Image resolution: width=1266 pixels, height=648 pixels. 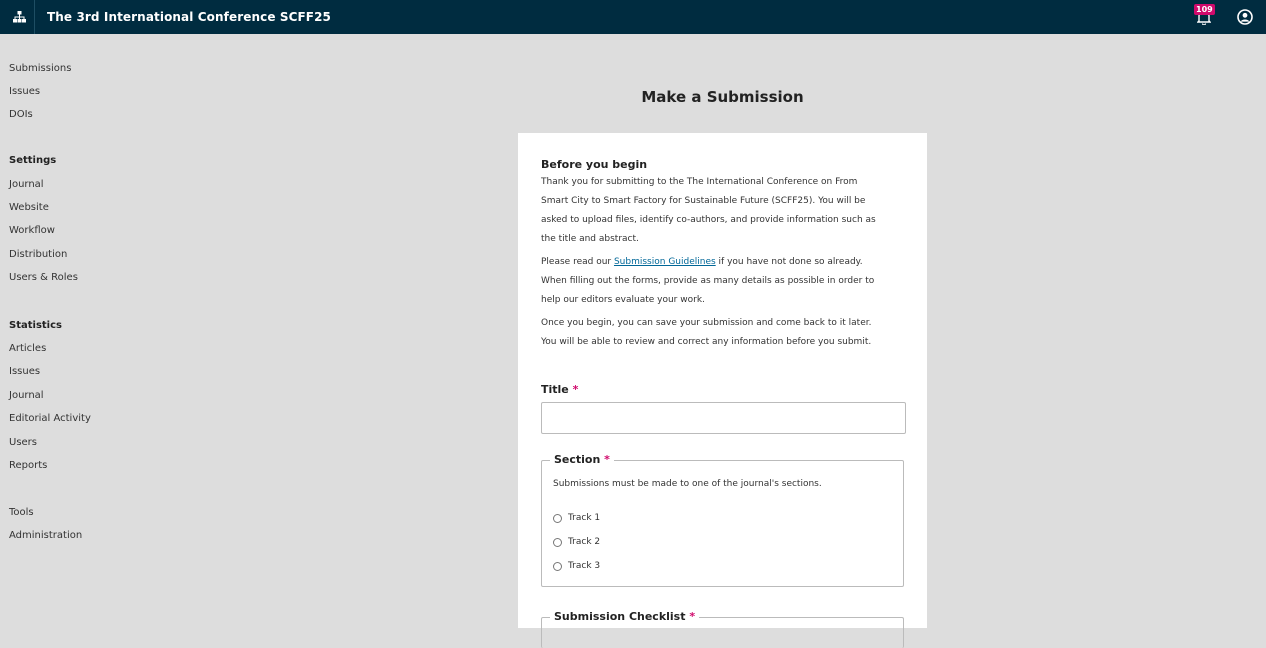 I want to click on sidebar-item-journal: Journal, so click(x=26, y=185).